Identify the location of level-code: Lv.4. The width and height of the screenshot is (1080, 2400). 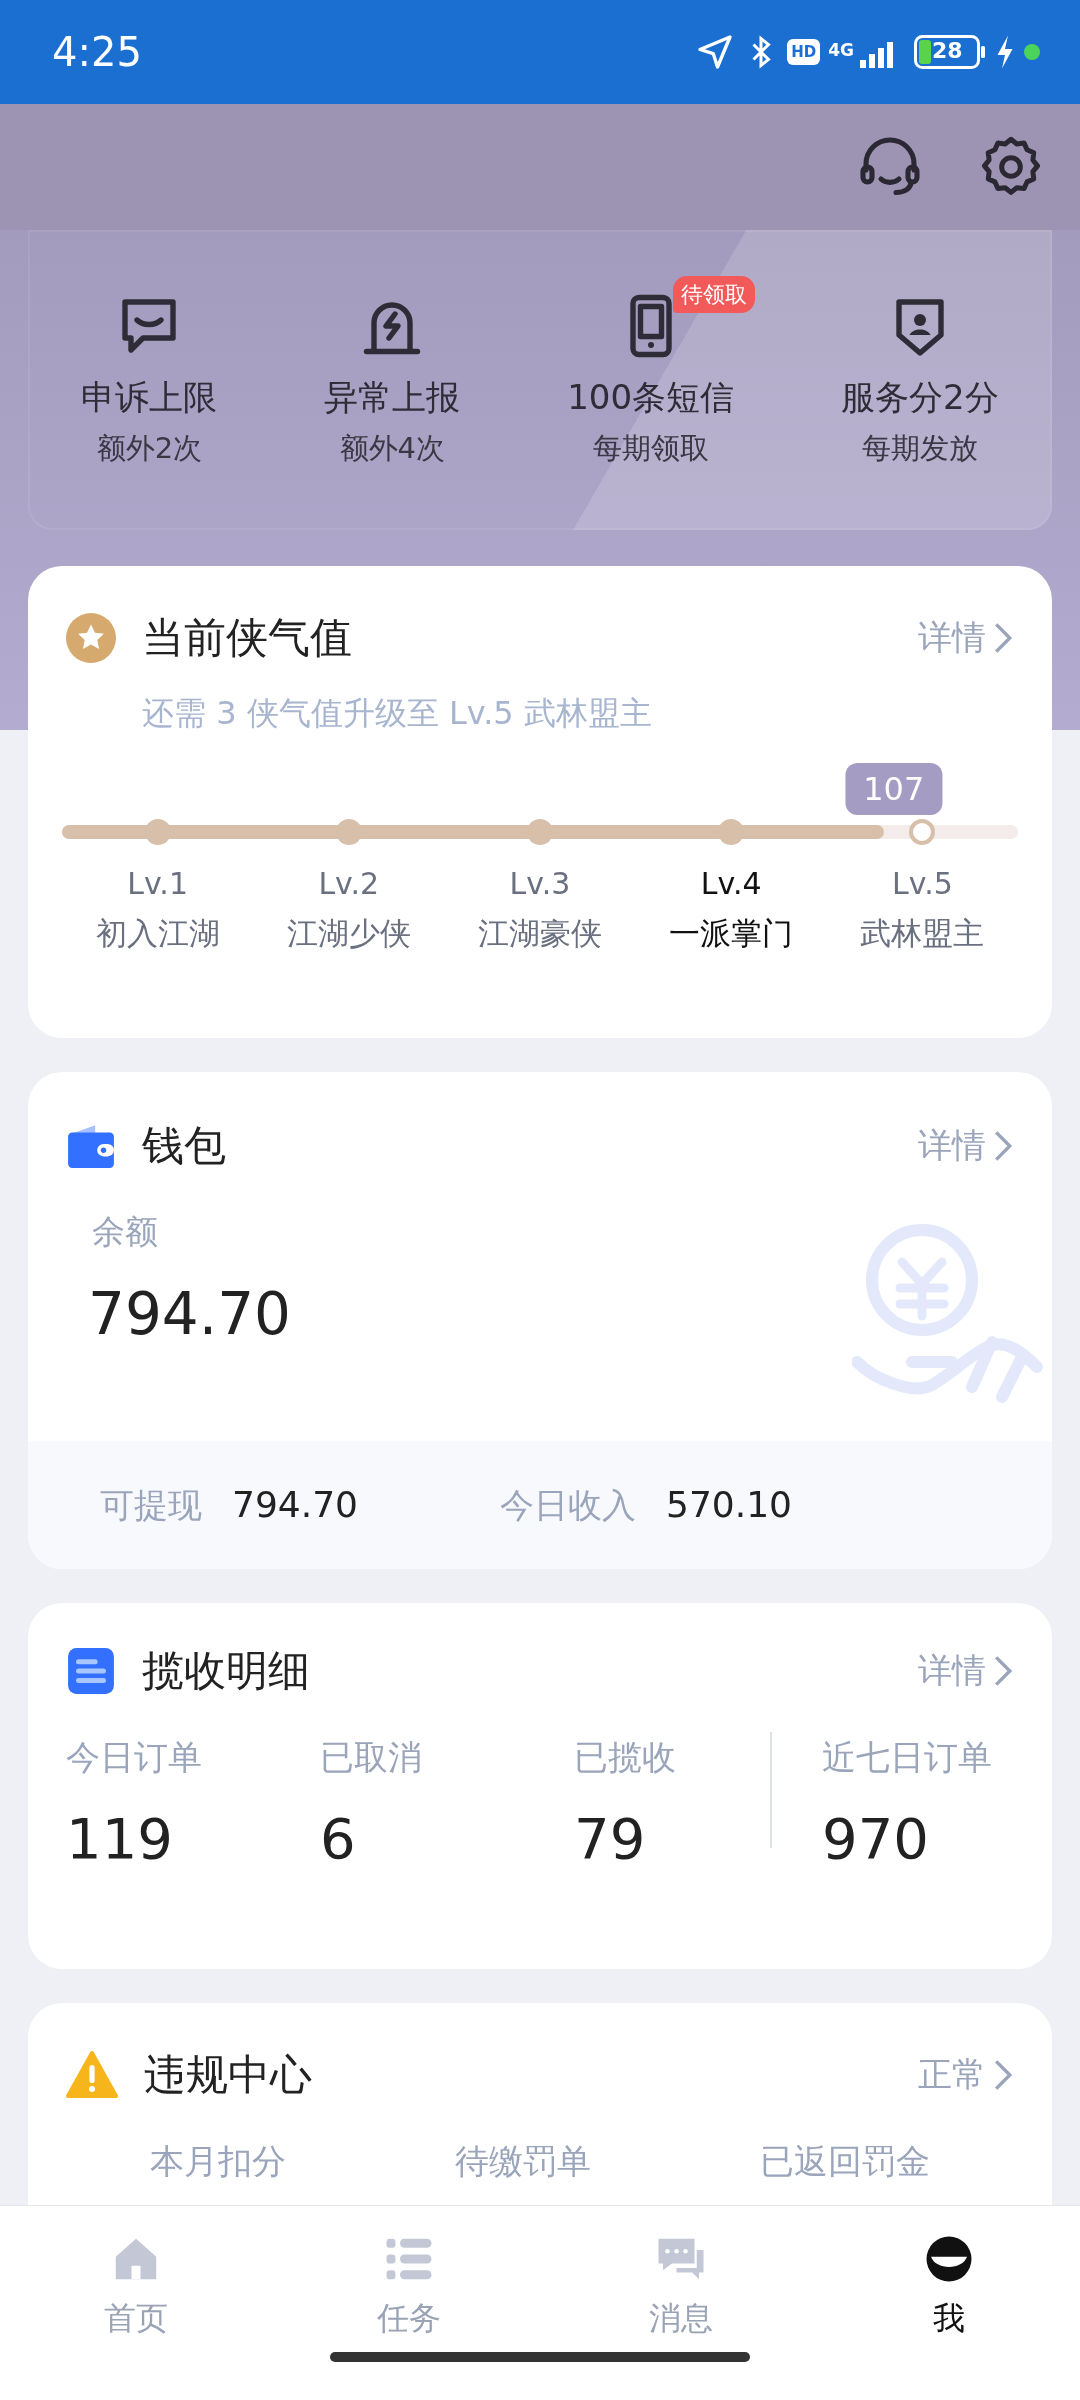
(731, 884).